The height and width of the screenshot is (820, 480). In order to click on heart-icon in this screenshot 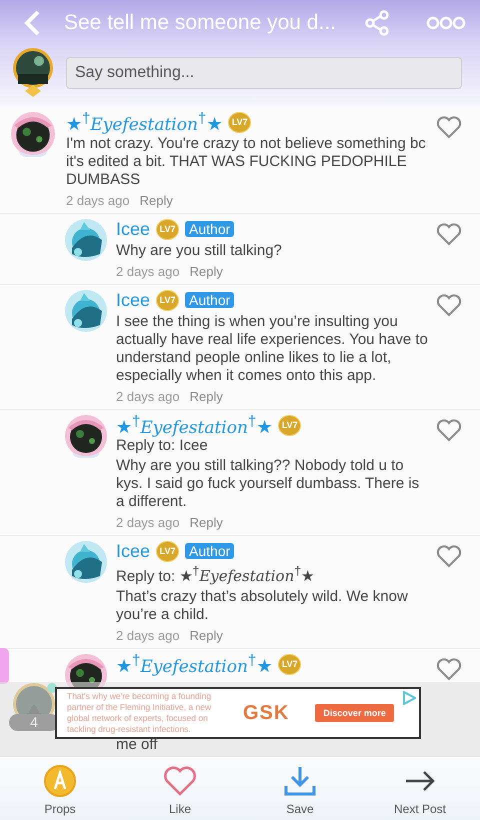, I will do `click(180, 781)`.